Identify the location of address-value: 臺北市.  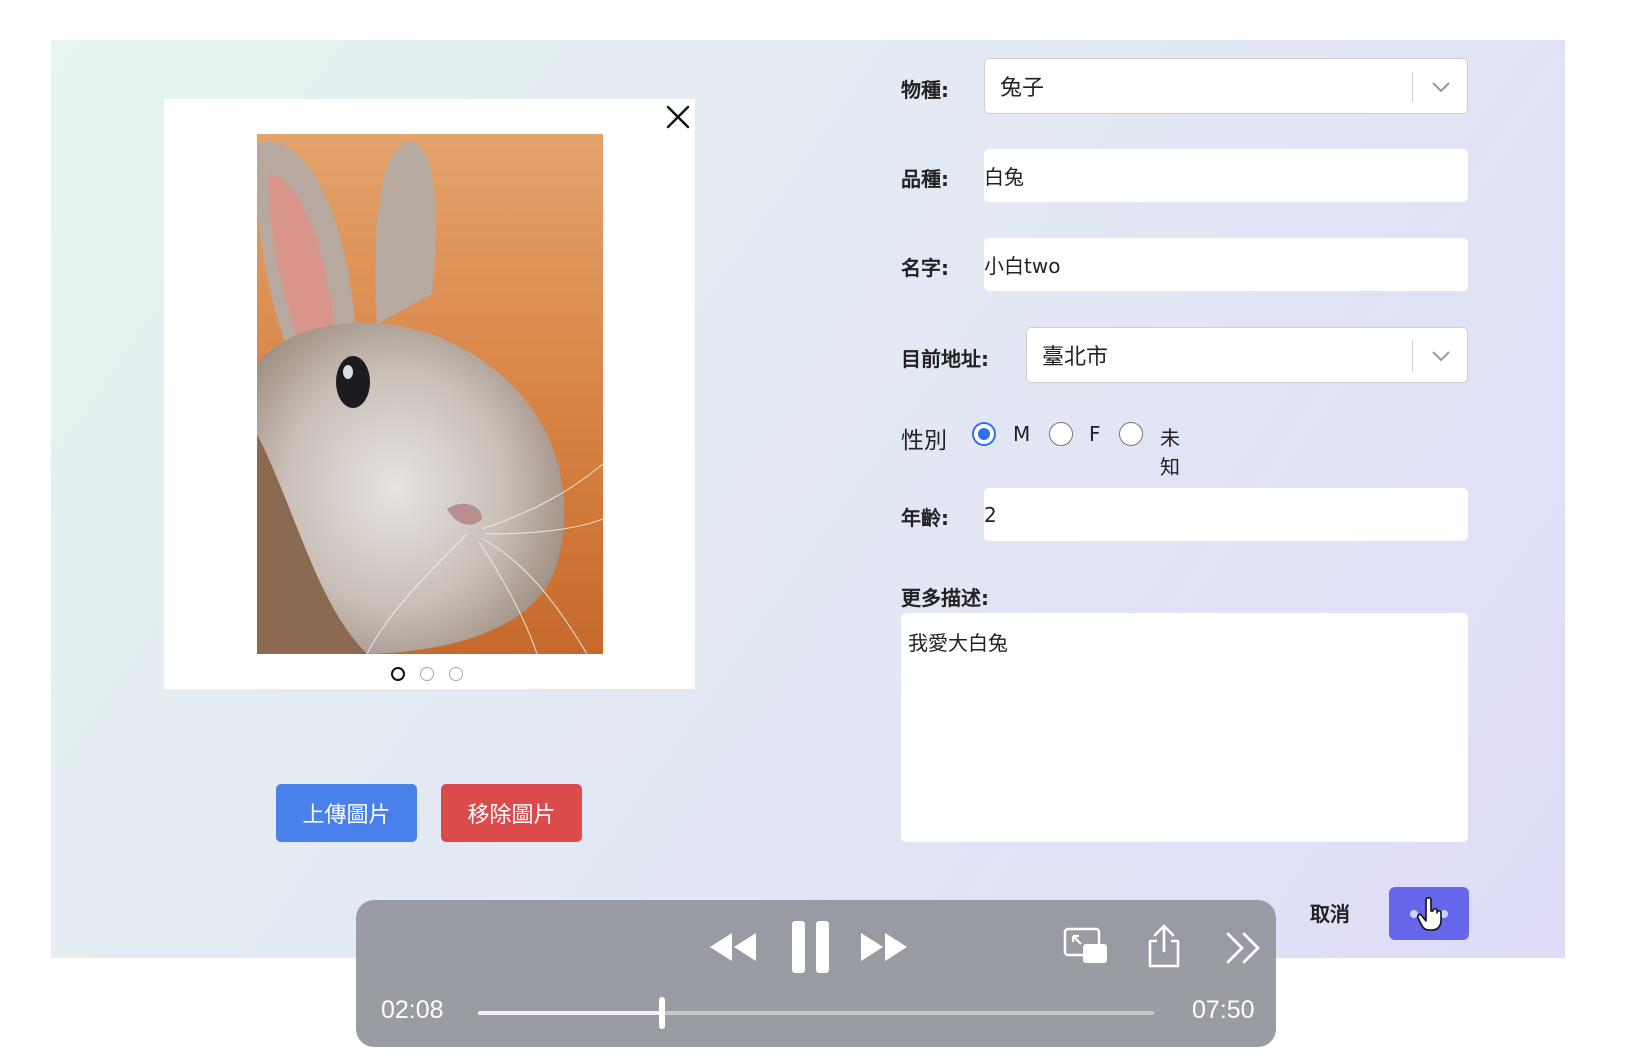
(1075, 357).